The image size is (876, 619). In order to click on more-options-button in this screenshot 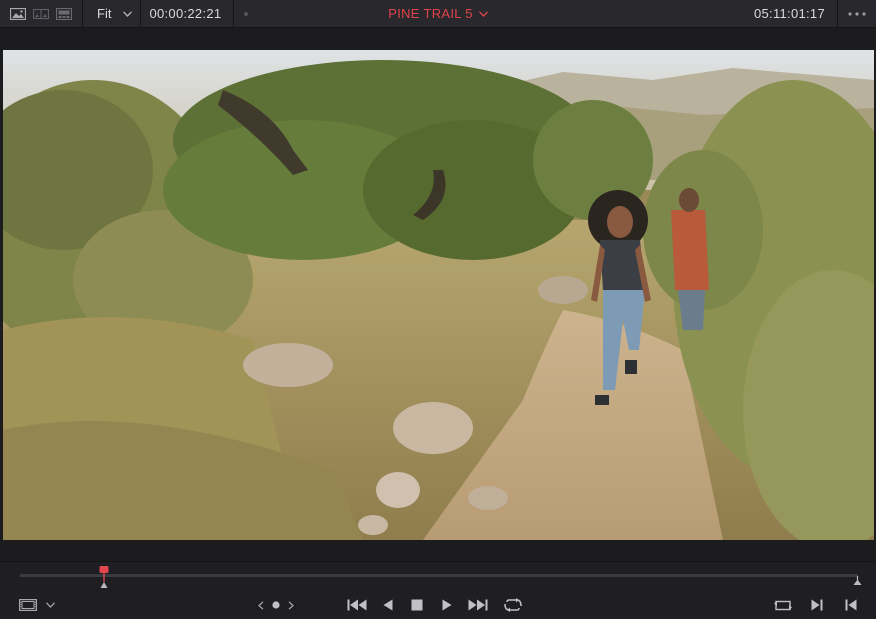, I will do `click(857, 13)`.